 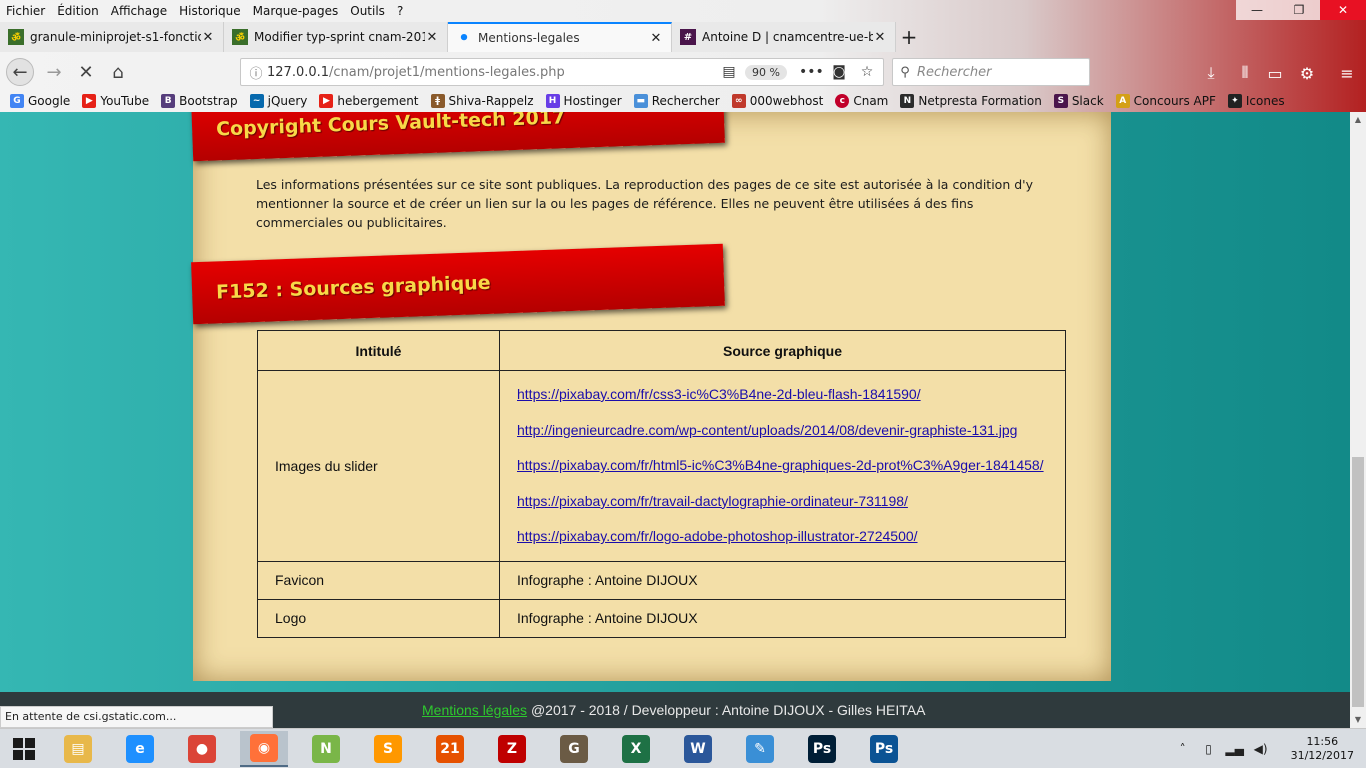 What do you see at coordinates (1165, 101) in the screenshot?
I see `bookmark-concours-apf: A Concours APF` at bounding box center [1165, 101].